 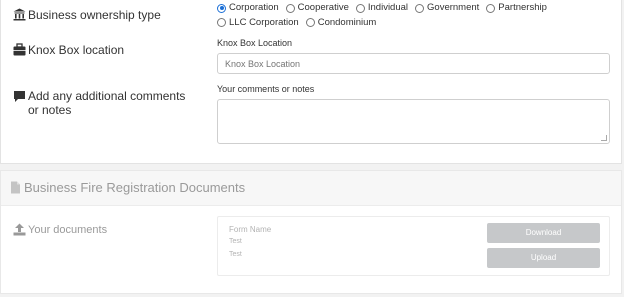 What do you see at coordinates (19, 14) in the screenshot?
I see `bank-icon` at bounding box center [19, 14].